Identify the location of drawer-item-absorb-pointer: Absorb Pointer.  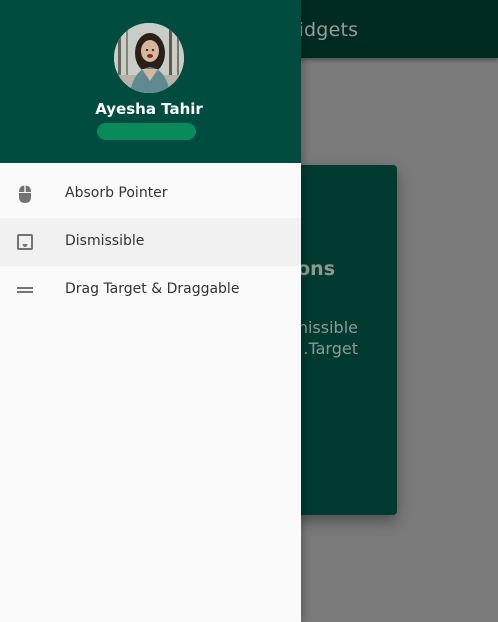
(150, 194).